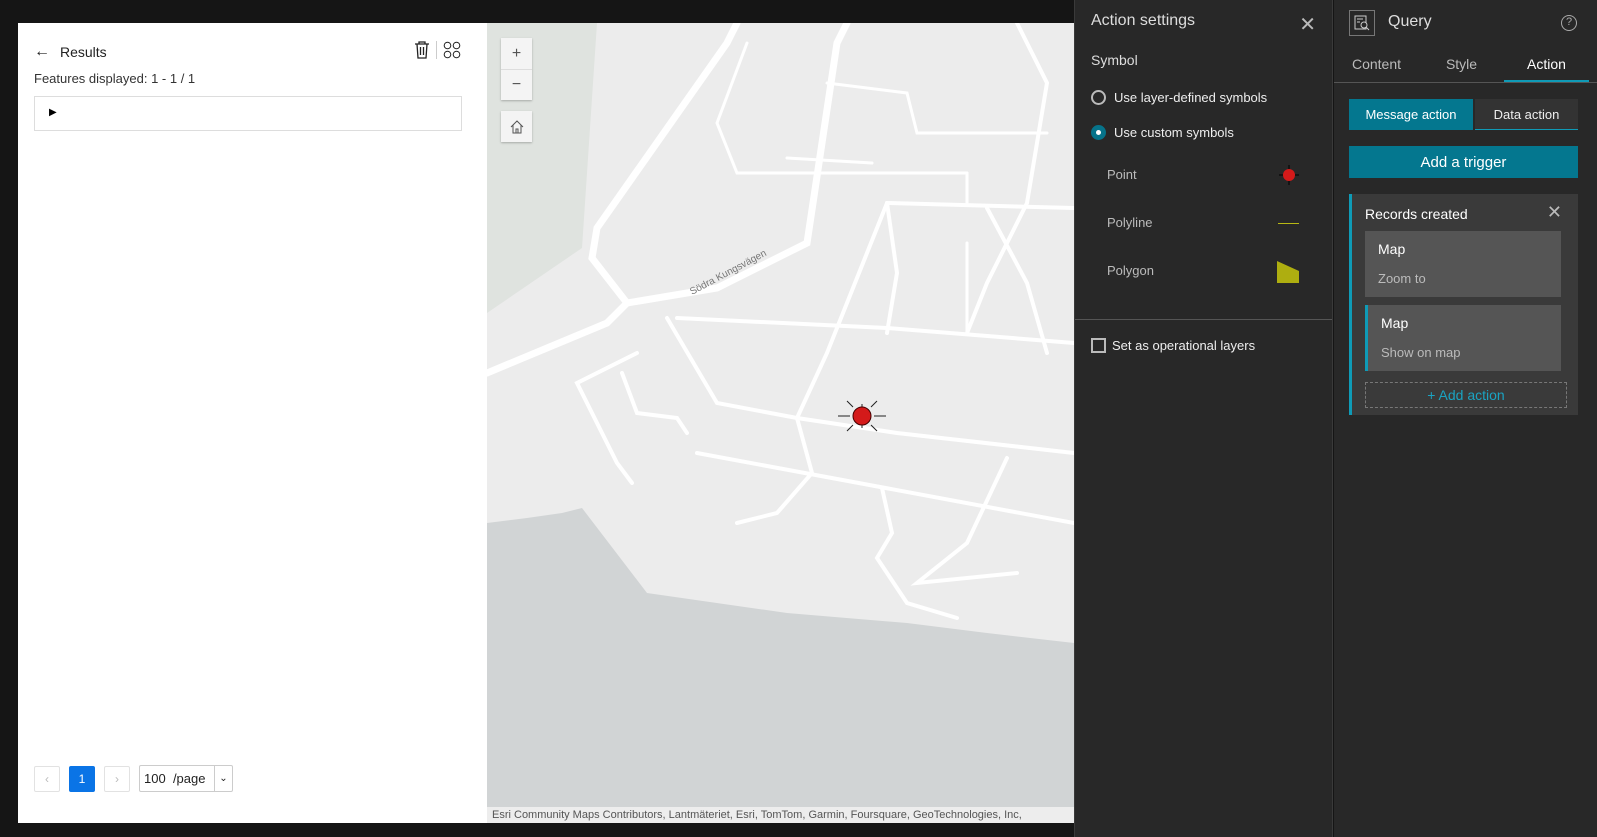 The height and width of the screenshot is (837, 1597). Describe the element at coordinates (1461, 67) in the screenshot. I see `tab-style: Style` at that location.